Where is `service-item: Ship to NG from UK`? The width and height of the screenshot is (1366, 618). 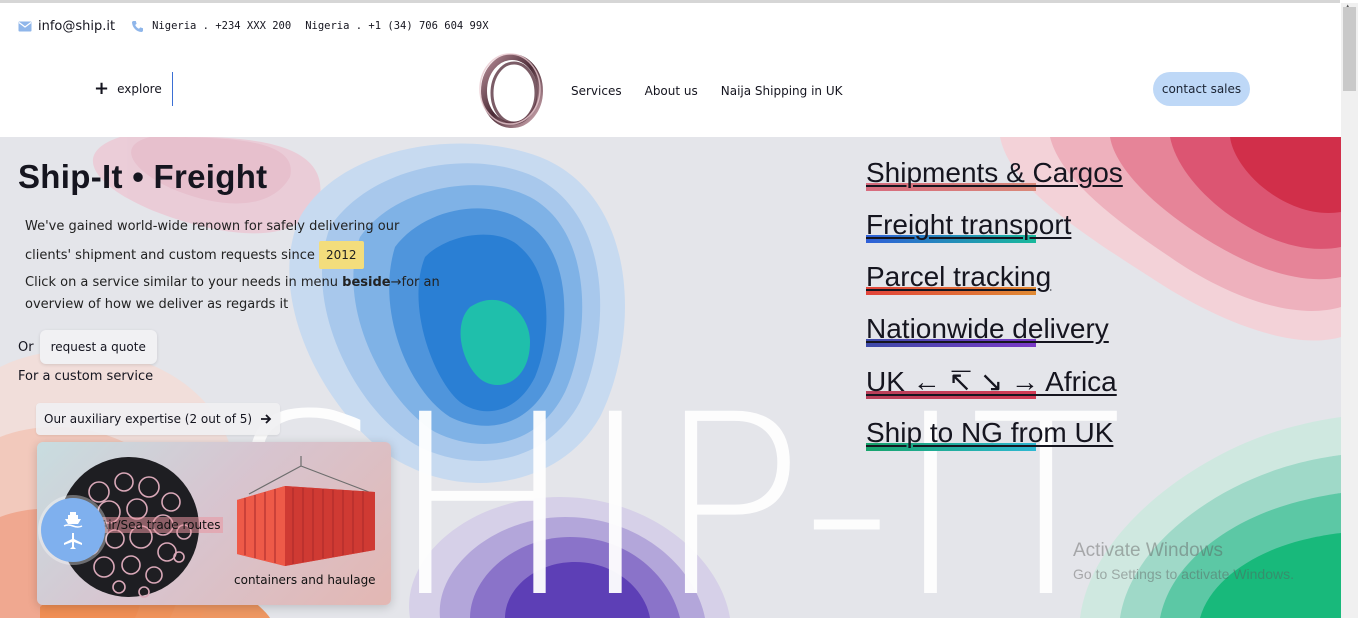
service-item: Ship to NG from UK is located at coordinates (994, 443).